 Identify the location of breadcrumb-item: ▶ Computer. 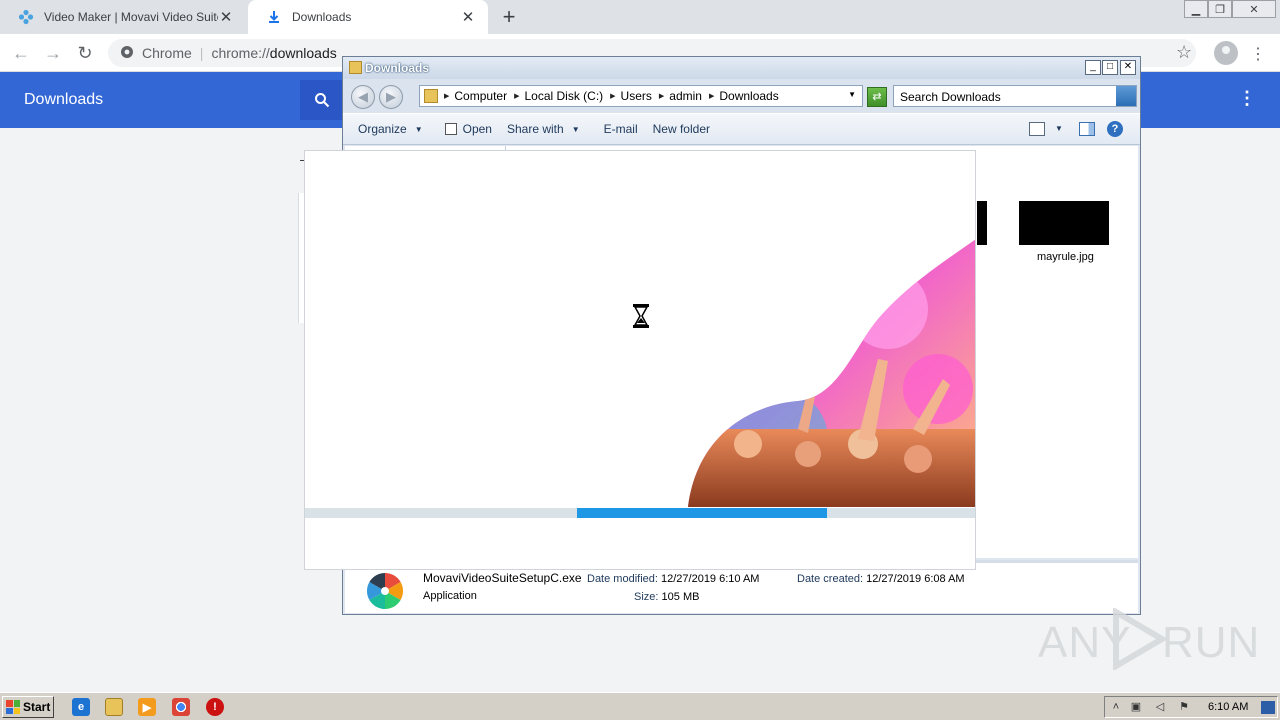
(475, 96).